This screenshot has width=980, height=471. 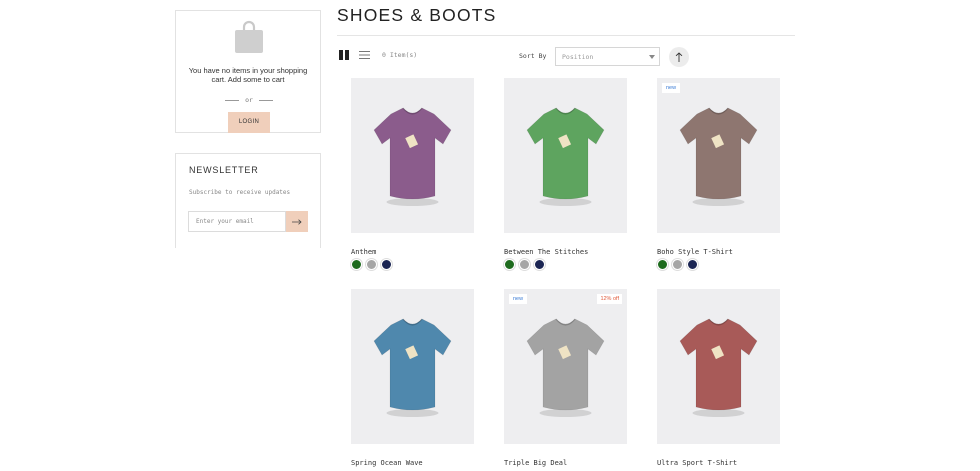 I want to click on product-name: Triple Big Deal, so click(x=535, y=463).